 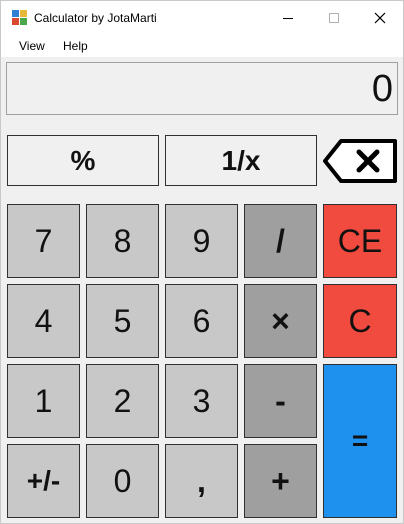 I want to click on digit-0-label: 0, so click(x=122, y=480).